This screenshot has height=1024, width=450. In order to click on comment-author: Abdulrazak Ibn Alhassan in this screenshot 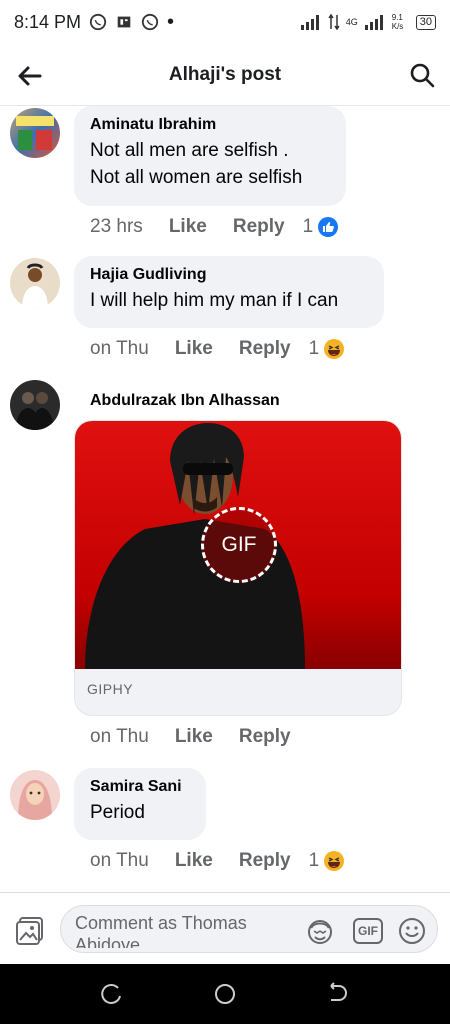, I will do `click(185, 401)`.